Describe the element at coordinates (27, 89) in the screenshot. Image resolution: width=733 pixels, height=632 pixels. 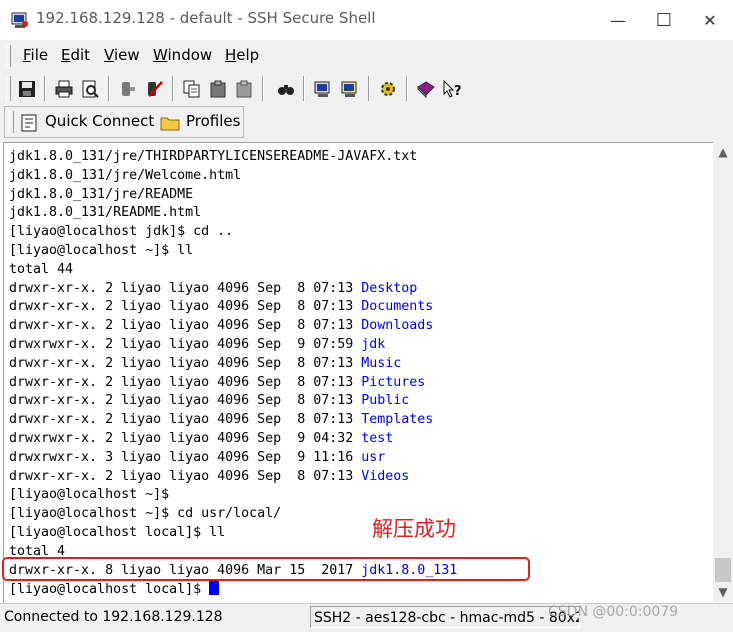
I see `save-icon` at that location.